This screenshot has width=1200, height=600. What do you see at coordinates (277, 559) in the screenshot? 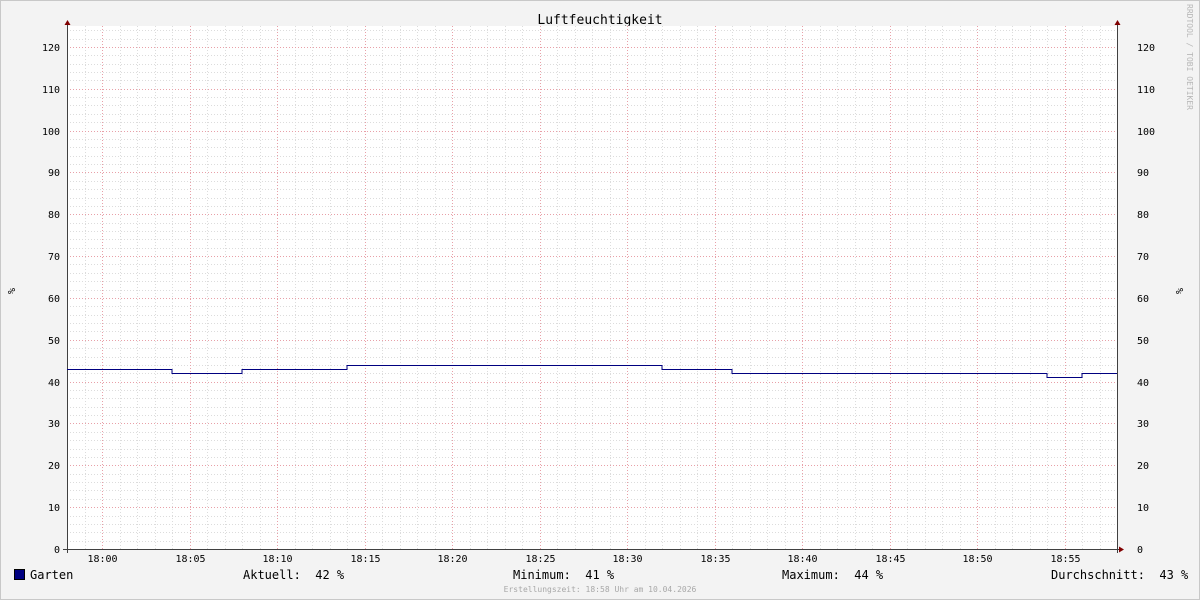
I see `x-tick-label: 18:10` at bounding box center [277, 559].